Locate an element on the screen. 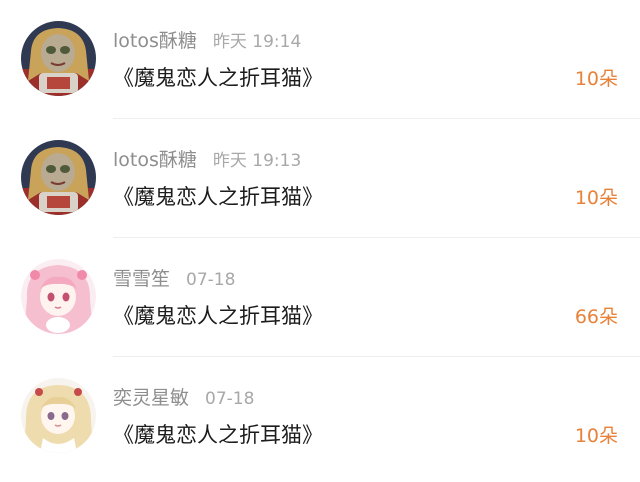 The height and width of the screenshot is (482, 640). pink-hair-anime-avatar-icon is located at coordinates (58, 296).